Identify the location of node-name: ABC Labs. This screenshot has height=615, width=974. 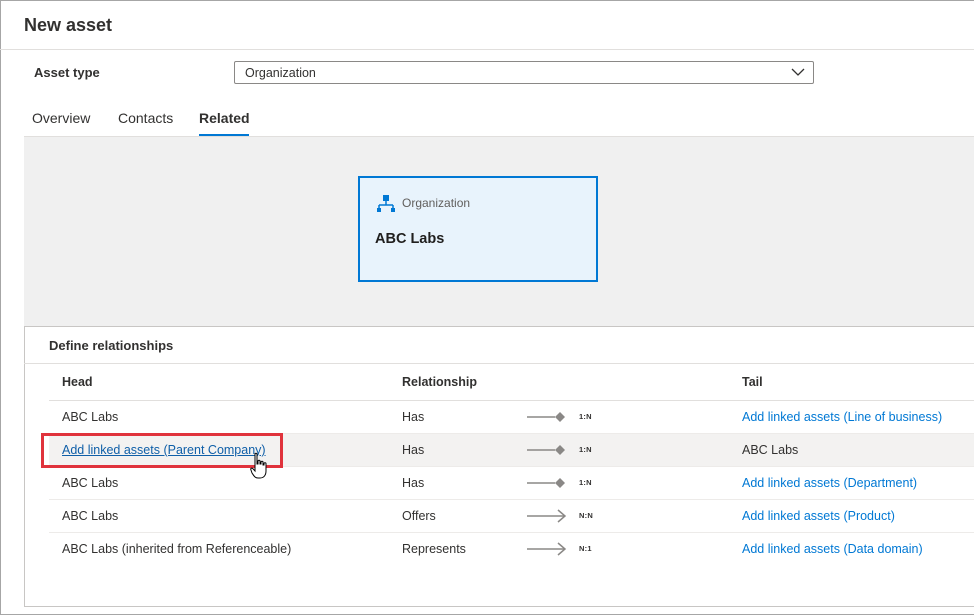
(410, 239).